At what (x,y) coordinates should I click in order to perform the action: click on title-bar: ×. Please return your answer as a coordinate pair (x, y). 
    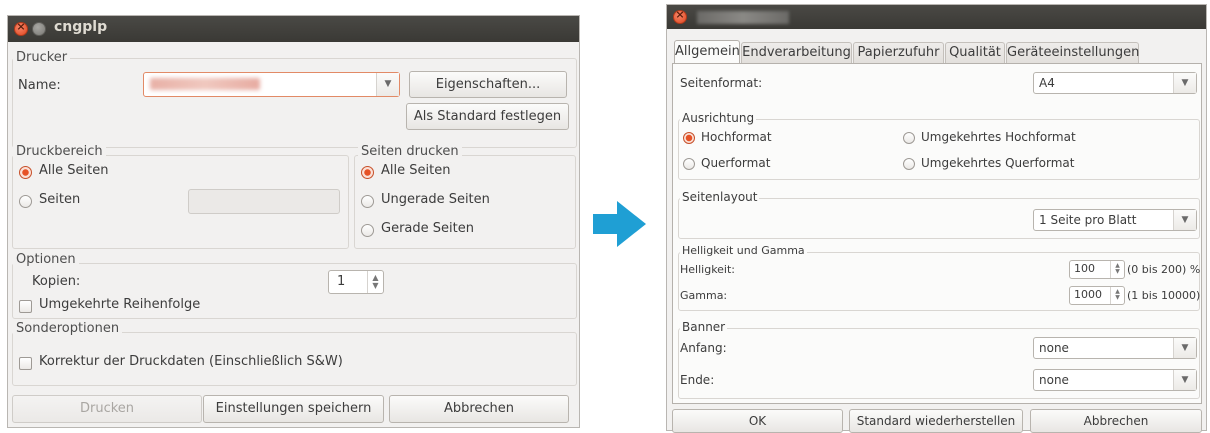
    Looking at the image, I should click on (936, 17).